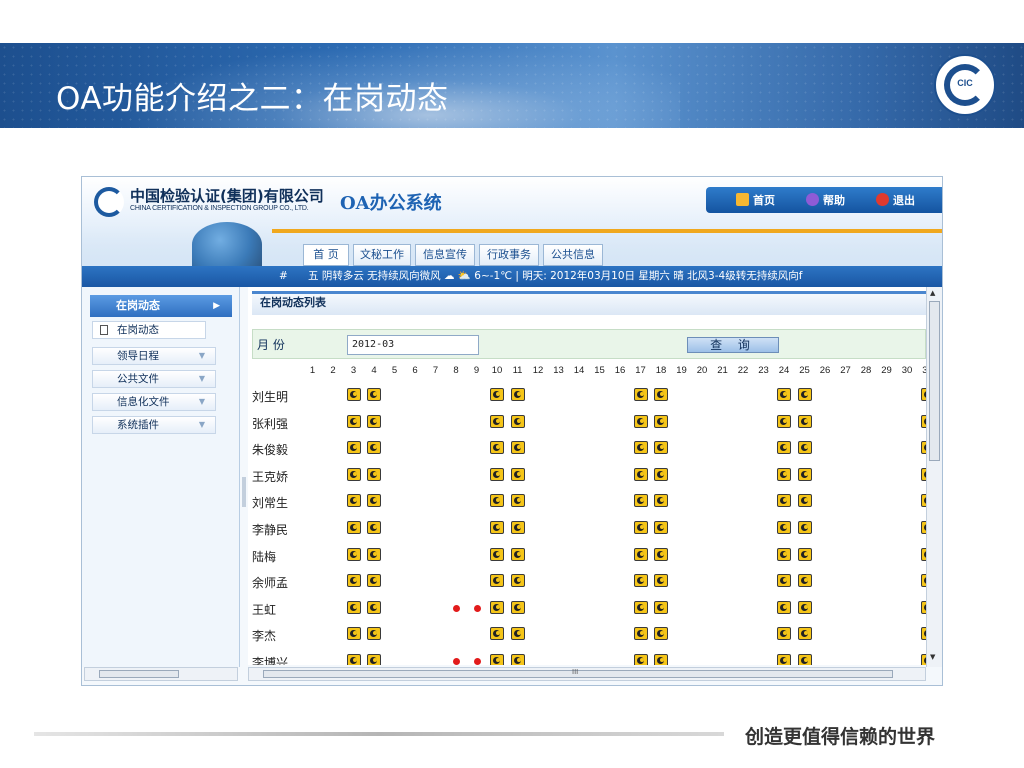 Image resolution: width=1024 pixels, height=768 pixels. What do you see at coordinates (932, 657) in the screenshot?
I see `scroll-down-icon: ▼` at bounding box center [932, 657].